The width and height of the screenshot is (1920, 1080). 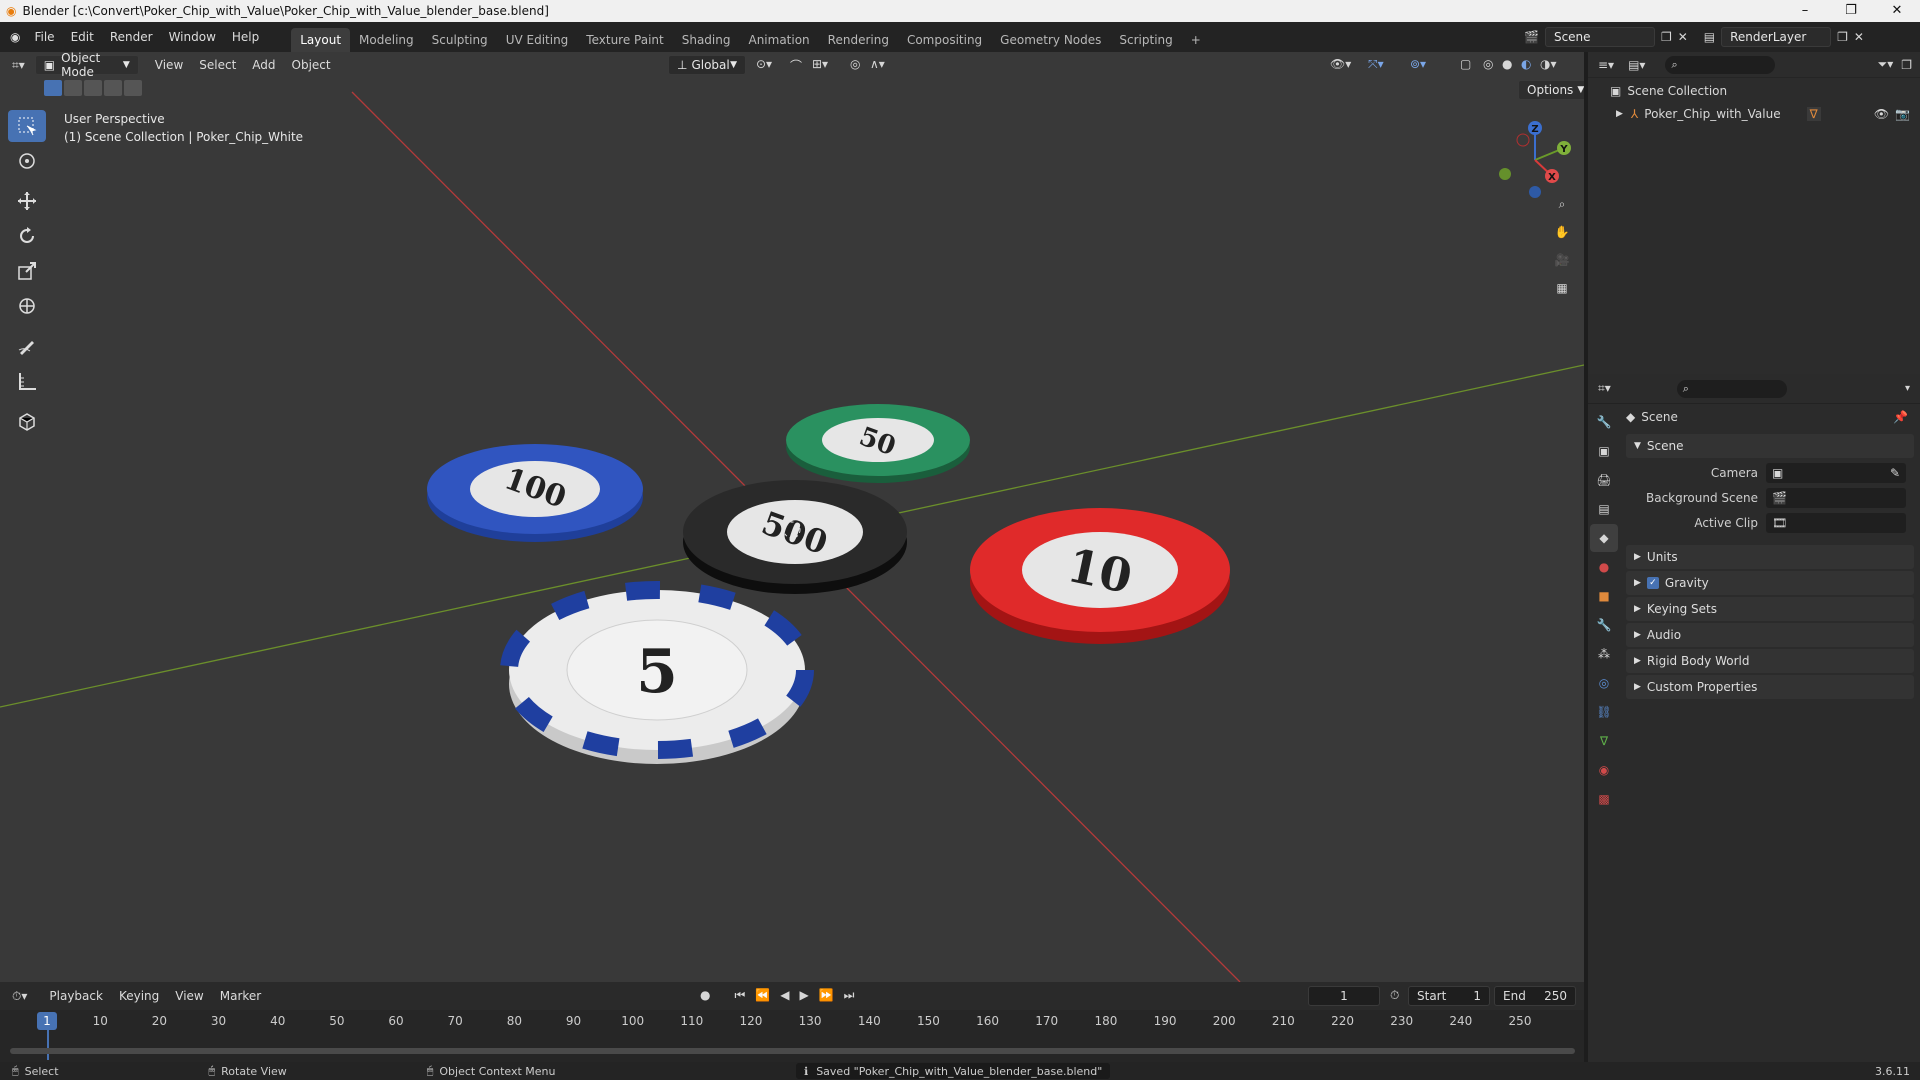 I want to click on properties-editor-icon: ⌗▾, so click(x=1604, y=388).